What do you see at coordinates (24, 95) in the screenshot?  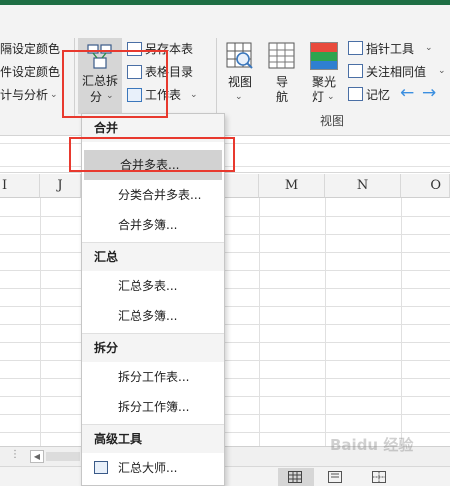 I see `ribbon-item-stats: 计与分析` at bounding box center [24, 95].